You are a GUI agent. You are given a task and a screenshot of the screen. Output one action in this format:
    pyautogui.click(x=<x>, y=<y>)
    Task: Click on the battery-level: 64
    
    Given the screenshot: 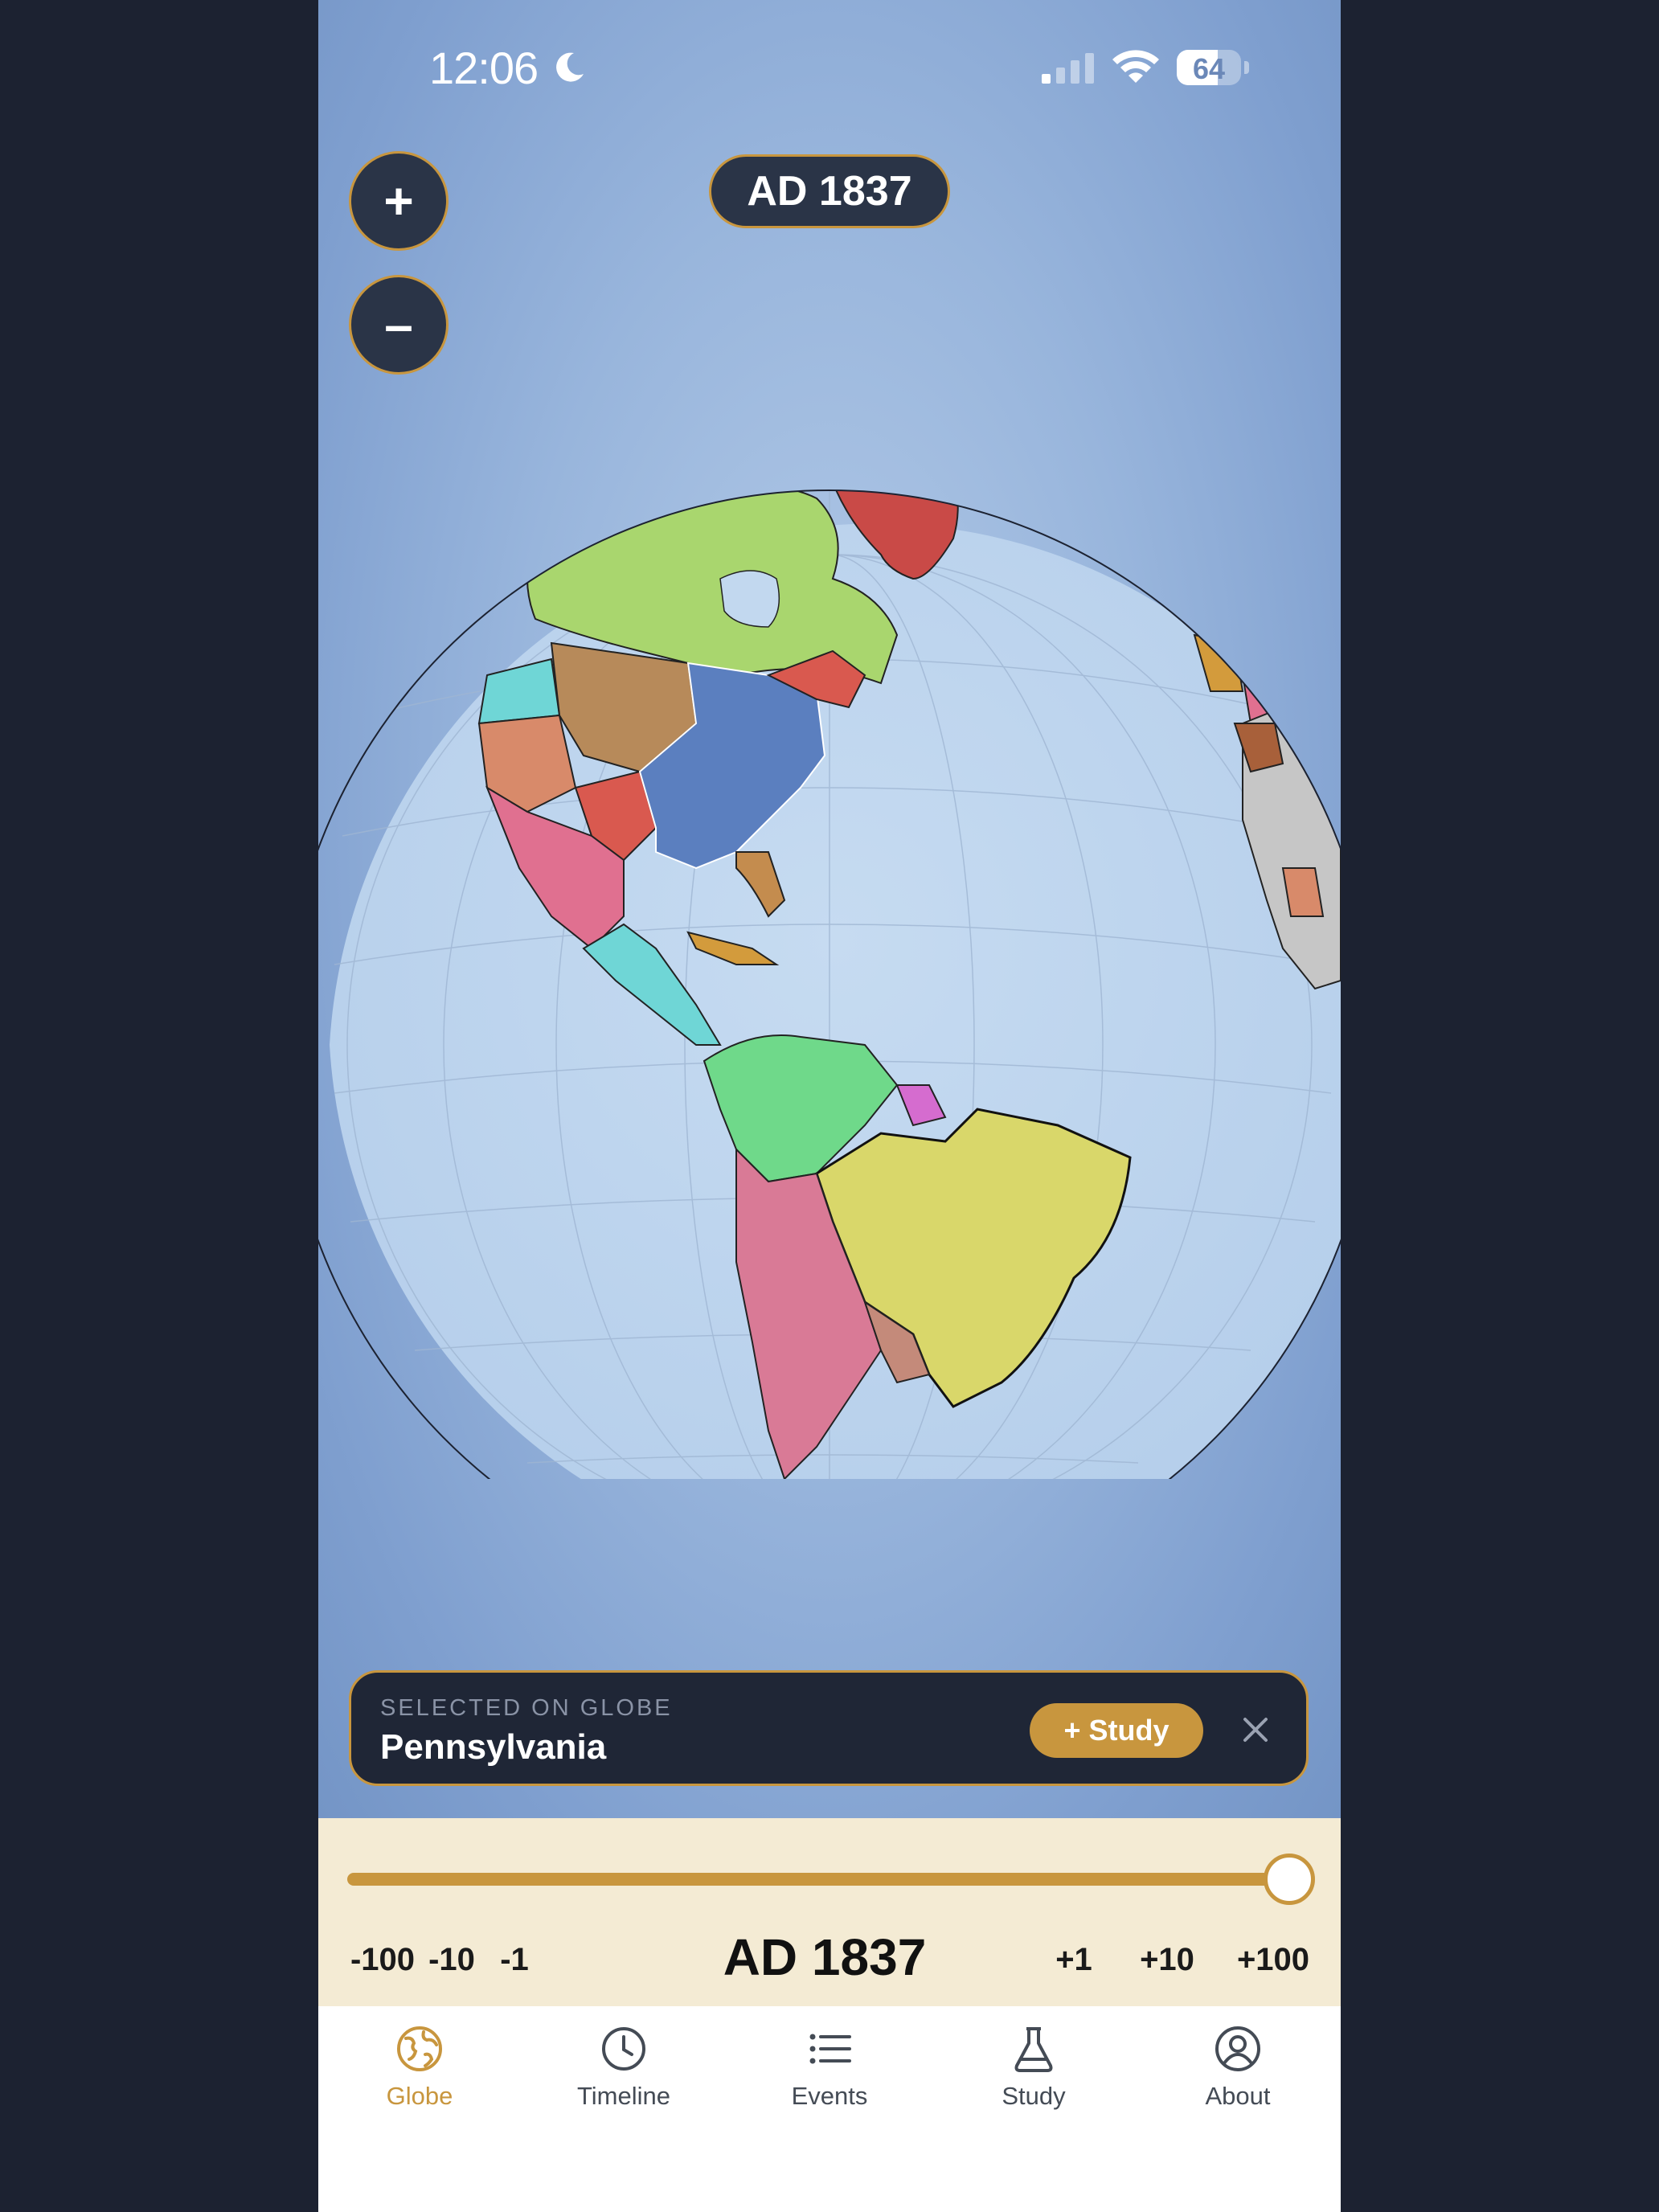 What is the action you would take?
    pyautogui.click(x=1209, y=68)
    